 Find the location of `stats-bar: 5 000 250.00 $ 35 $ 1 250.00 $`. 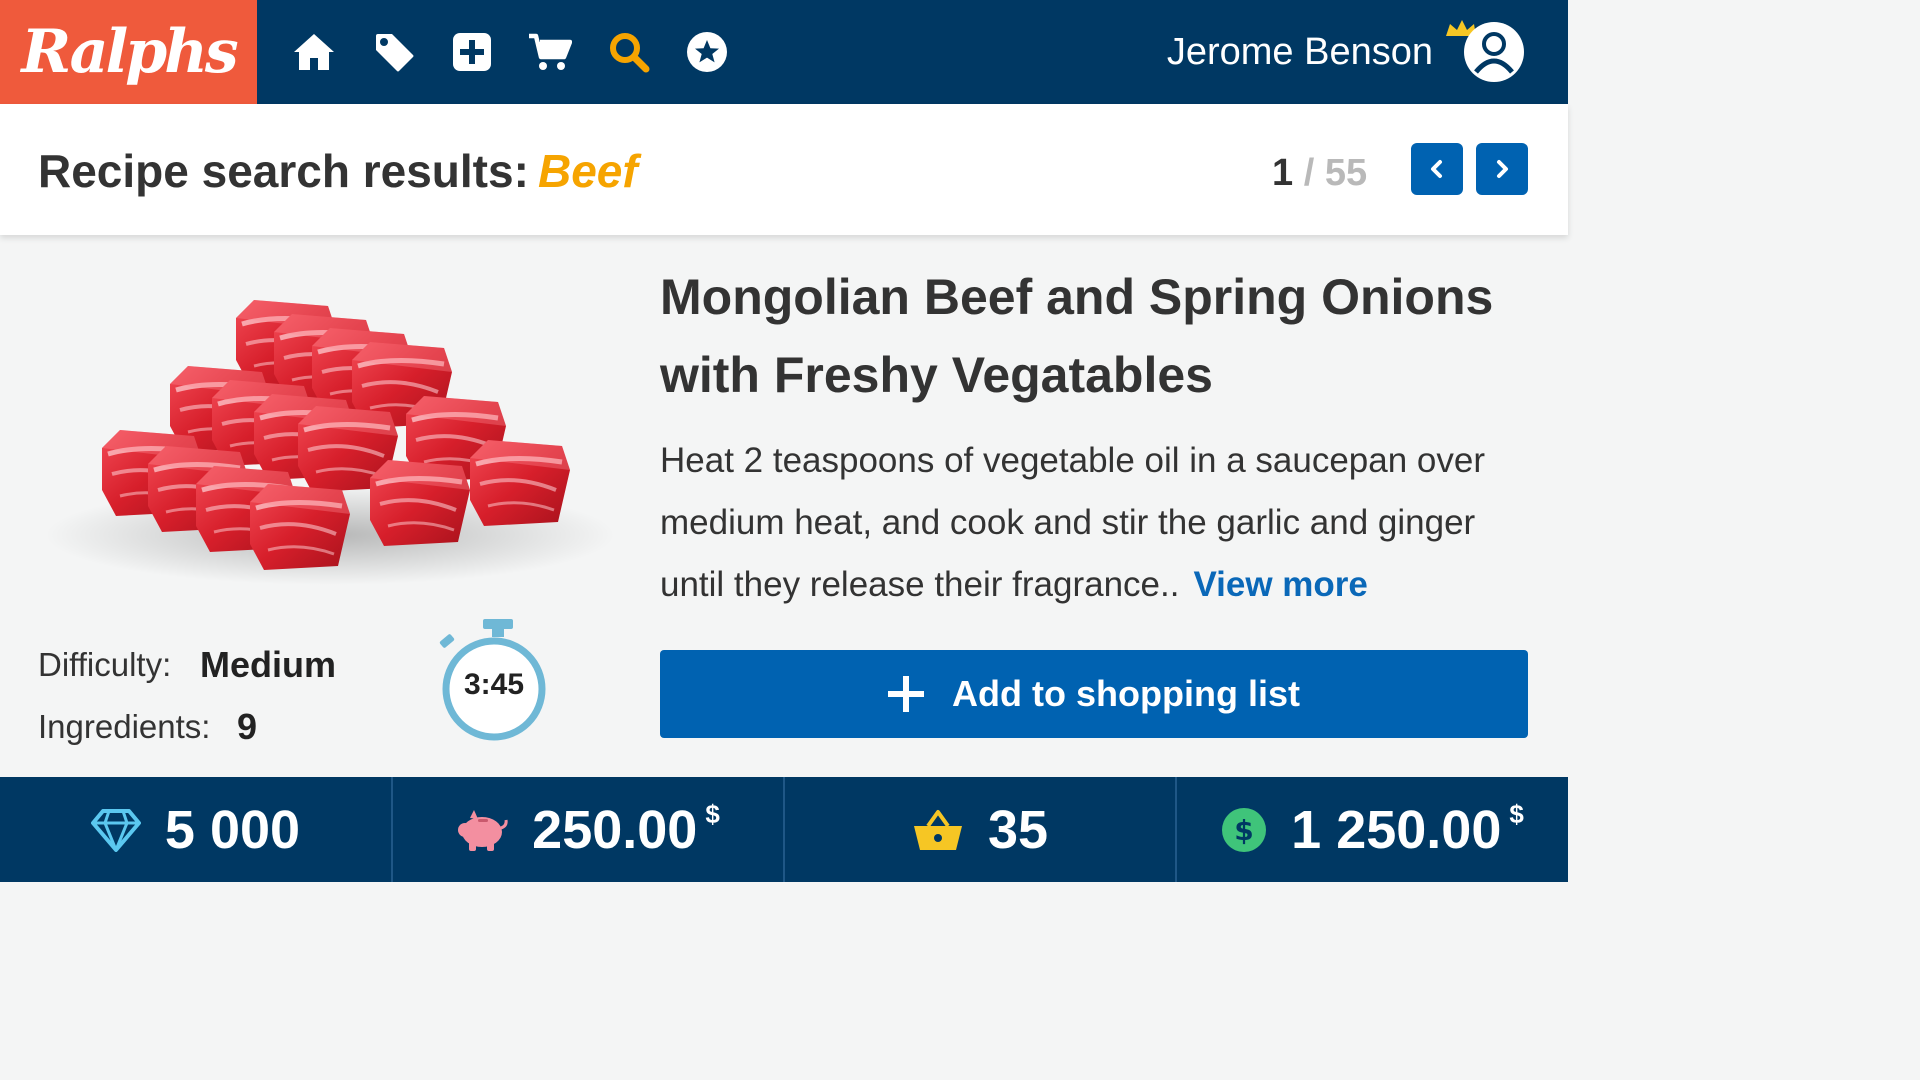

stats-bar: 5 000 250.00 $ 35 $ 1 250.00 $ is located at coordinates (784, 829).